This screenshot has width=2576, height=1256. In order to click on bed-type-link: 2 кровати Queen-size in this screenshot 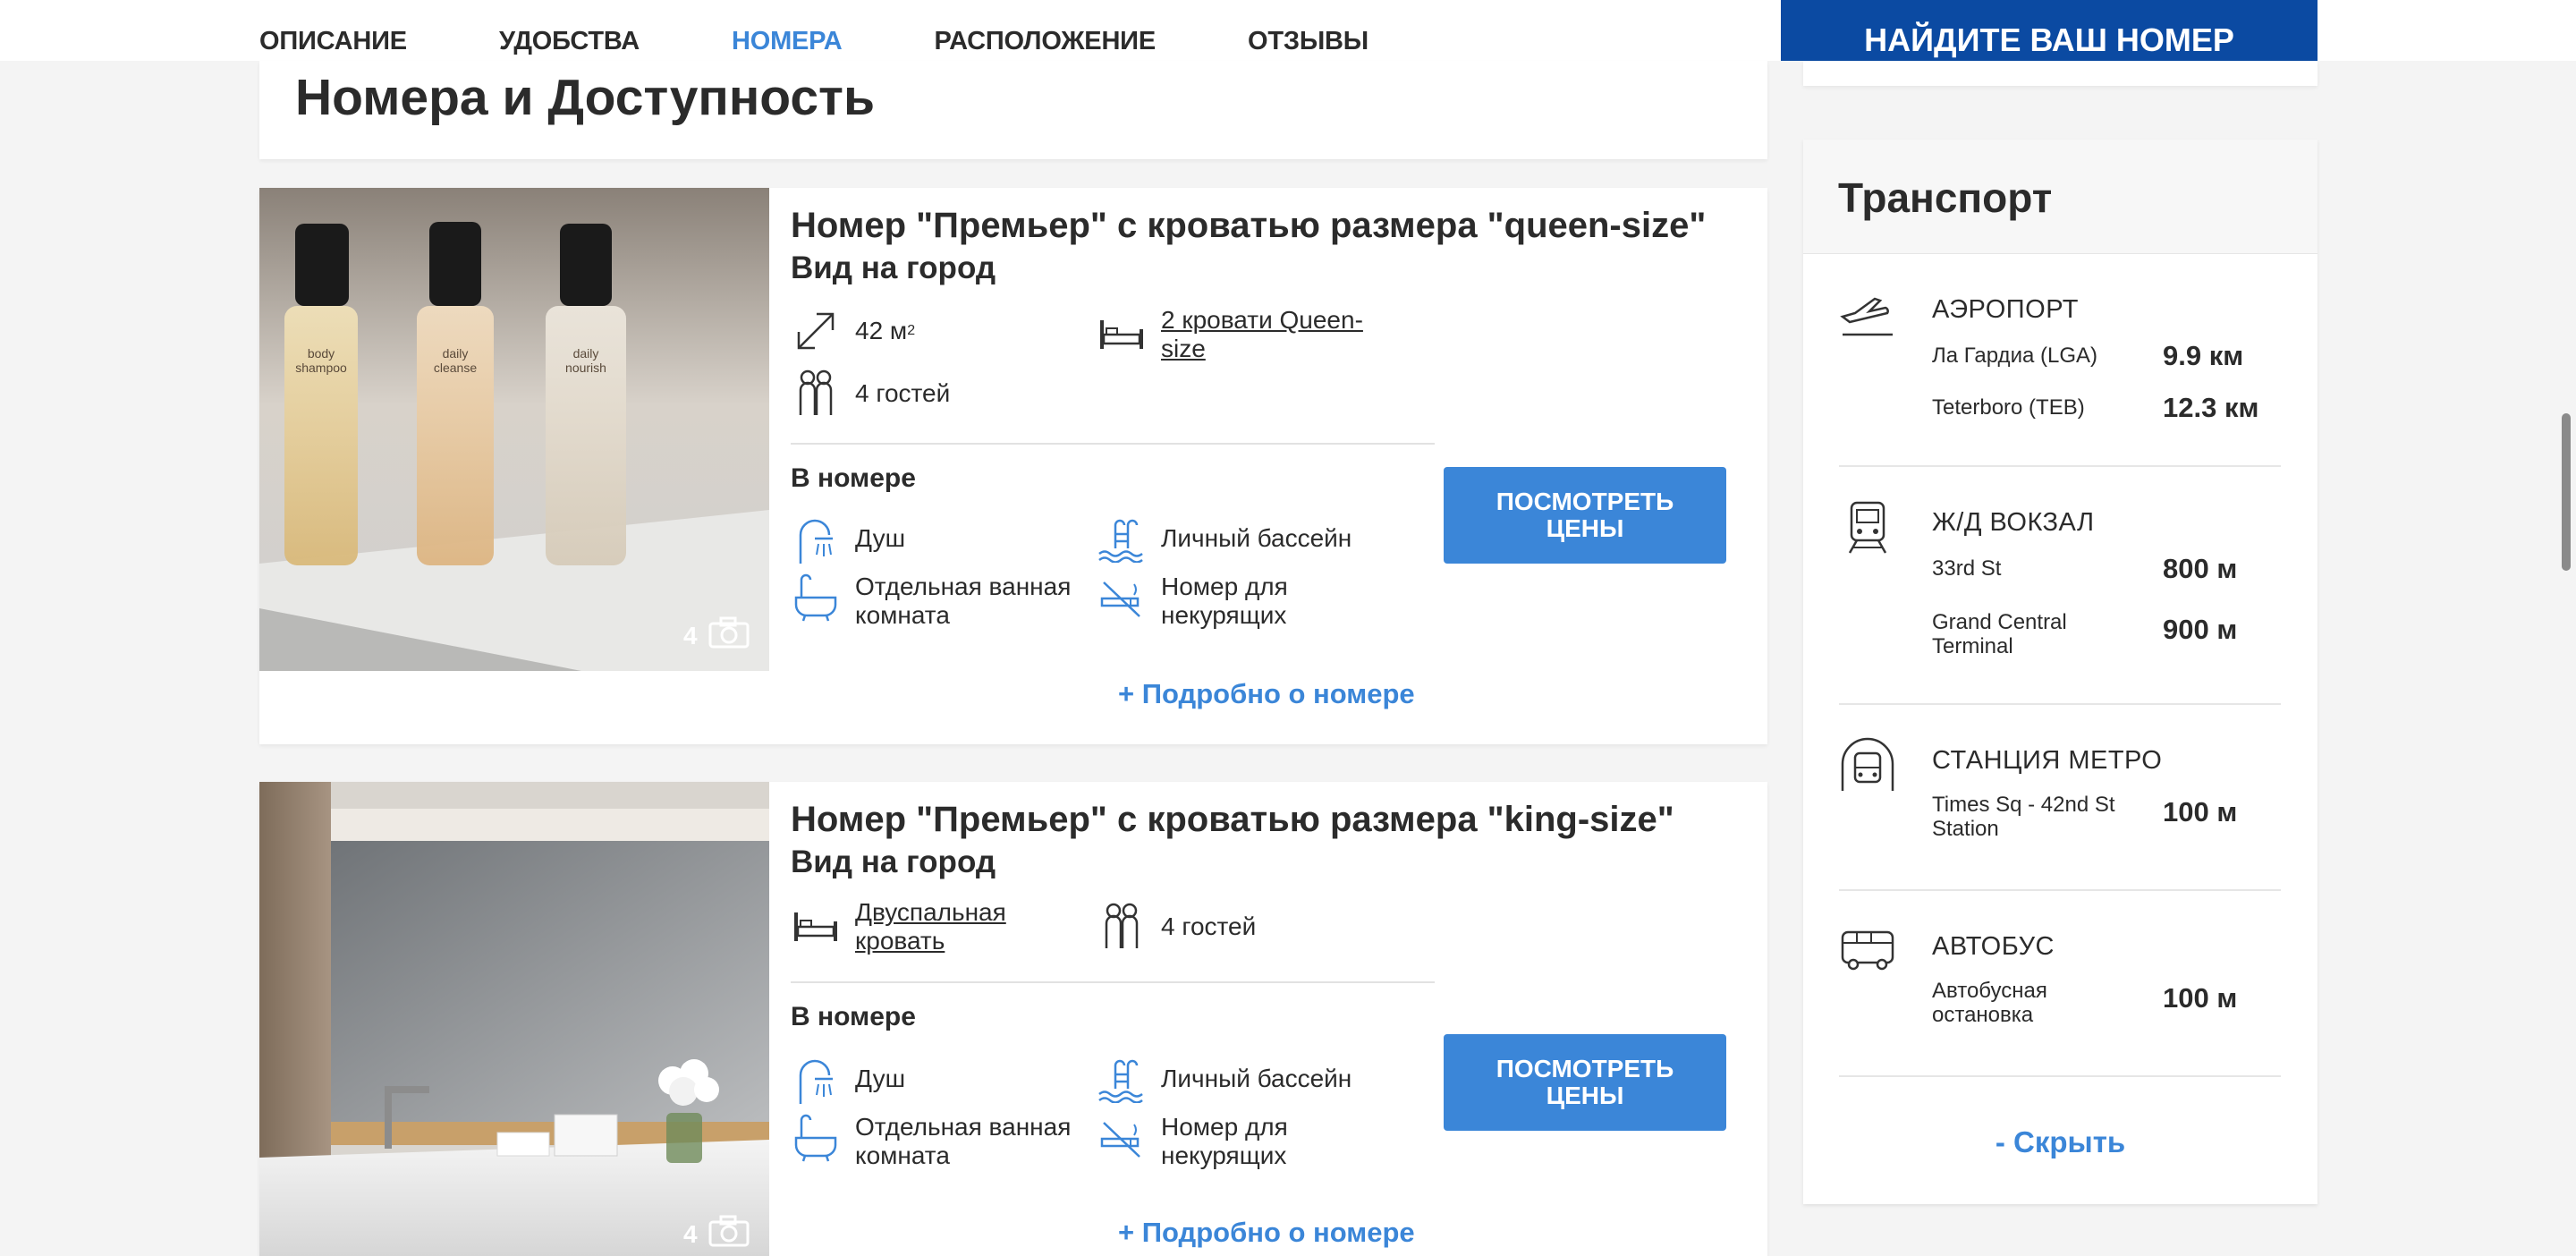, I will do `click(1268, 334)`.